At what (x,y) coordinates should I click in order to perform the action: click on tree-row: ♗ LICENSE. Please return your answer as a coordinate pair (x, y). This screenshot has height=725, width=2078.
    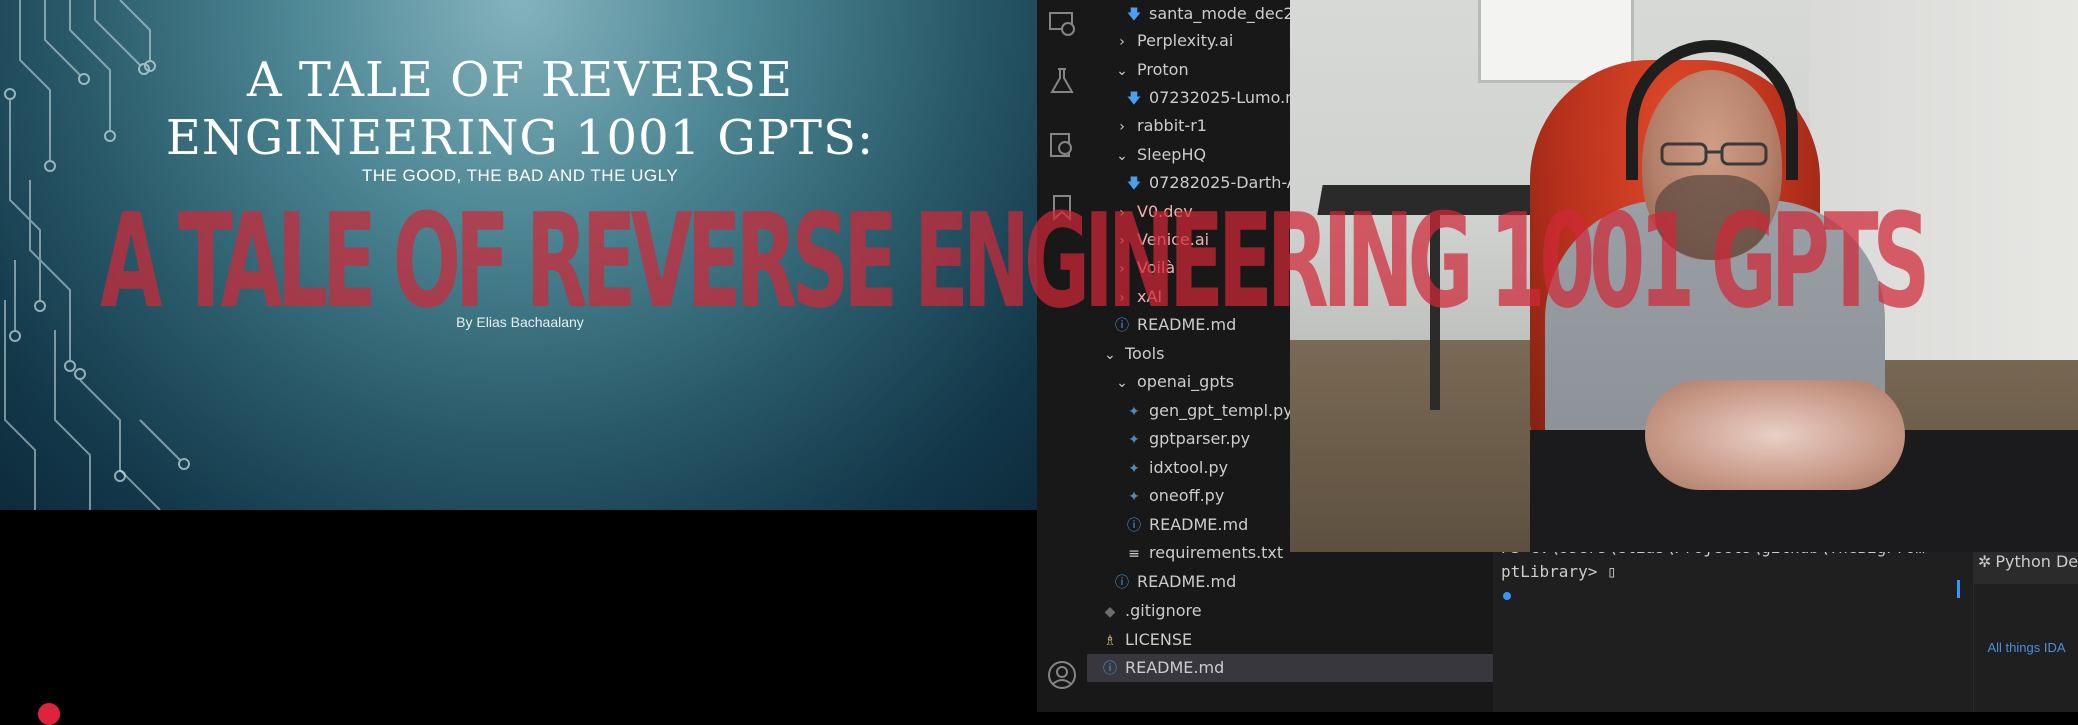
    Looking at the image, I should click on (1297, 640).